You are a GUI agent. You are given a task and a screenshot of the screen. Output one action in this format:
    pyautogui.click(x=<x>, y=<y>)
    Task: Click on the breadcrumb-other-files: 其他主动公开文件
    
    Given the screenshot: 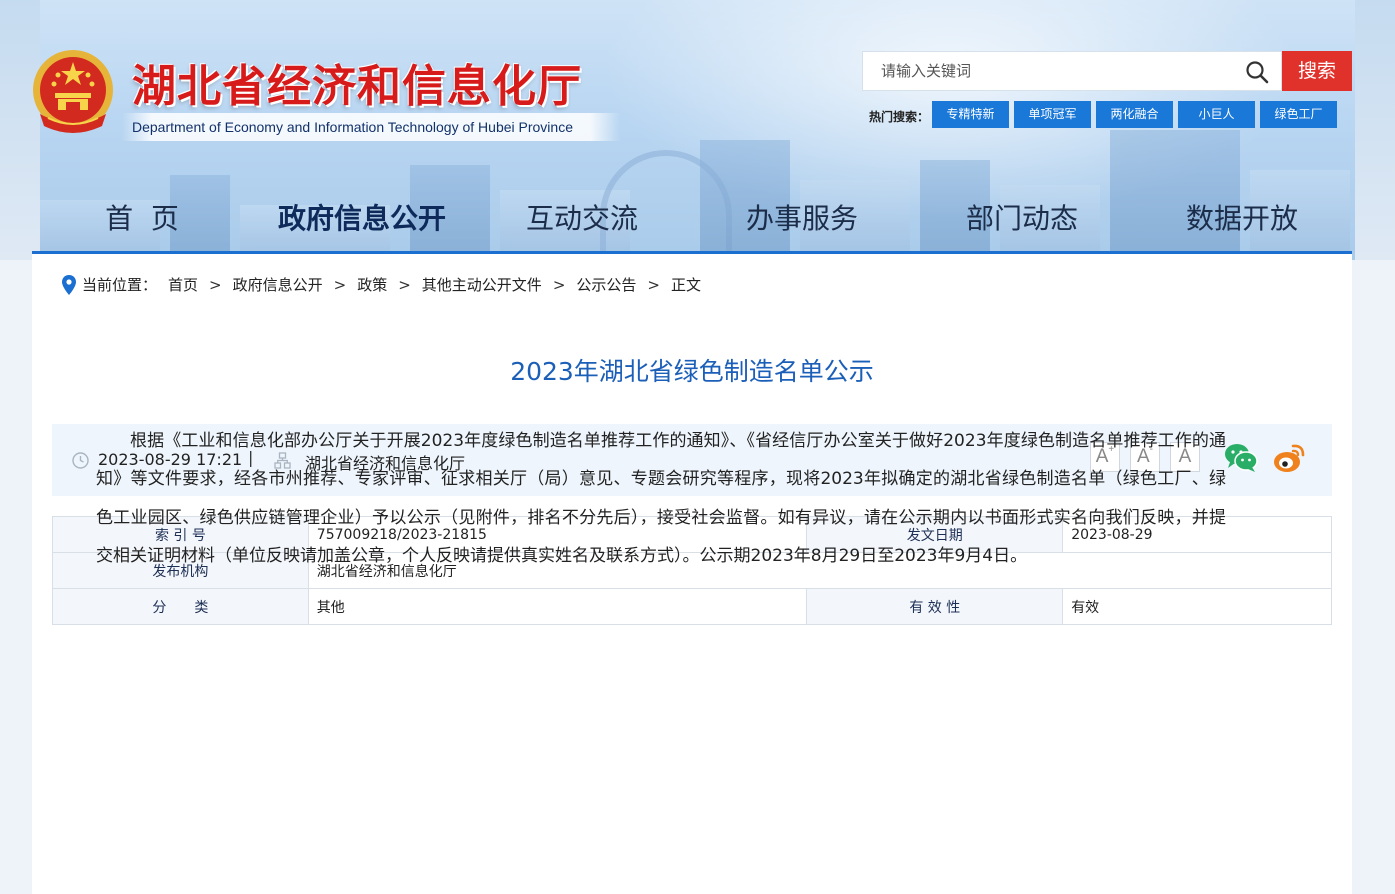 What is the action you would take?
    pyautogui.click(x=482, y=284)
    